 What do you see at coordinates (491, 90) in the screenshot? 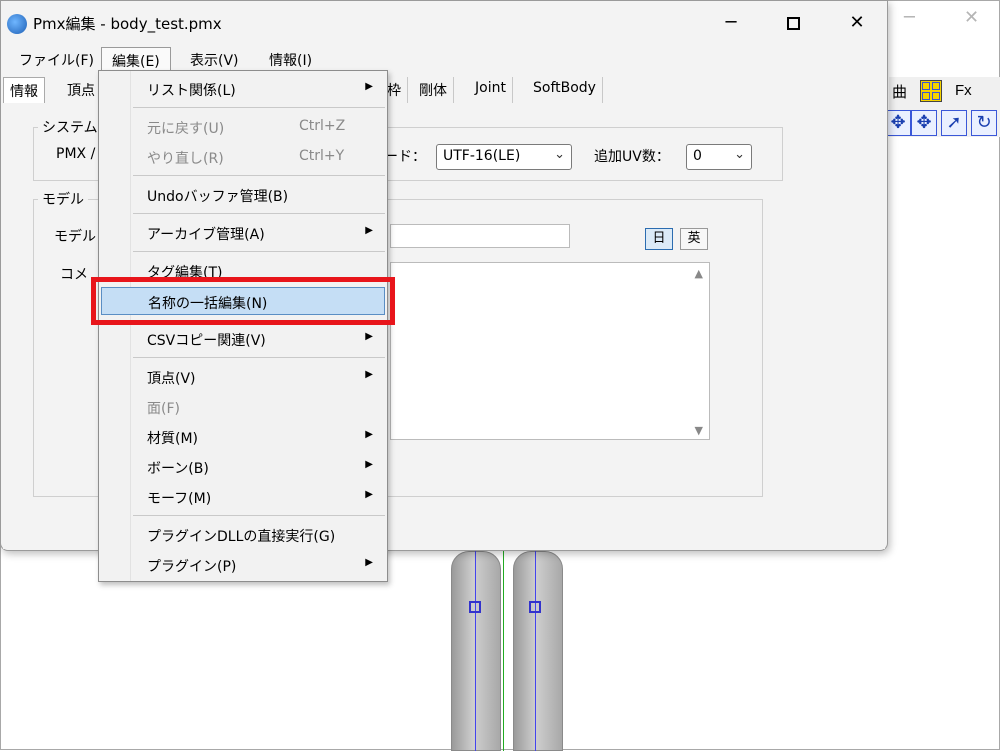
I see `tab-joint: Joint` at bounding box center [491, 90].